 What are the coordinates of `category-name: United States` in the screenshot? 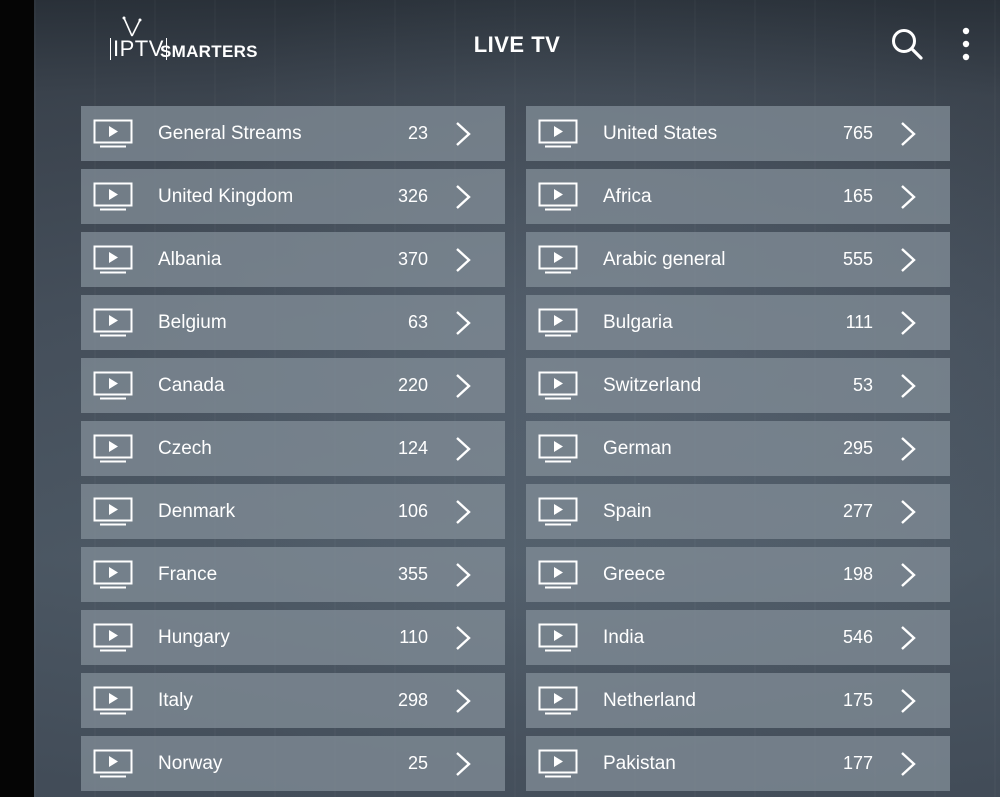 It's located at (660, 133).